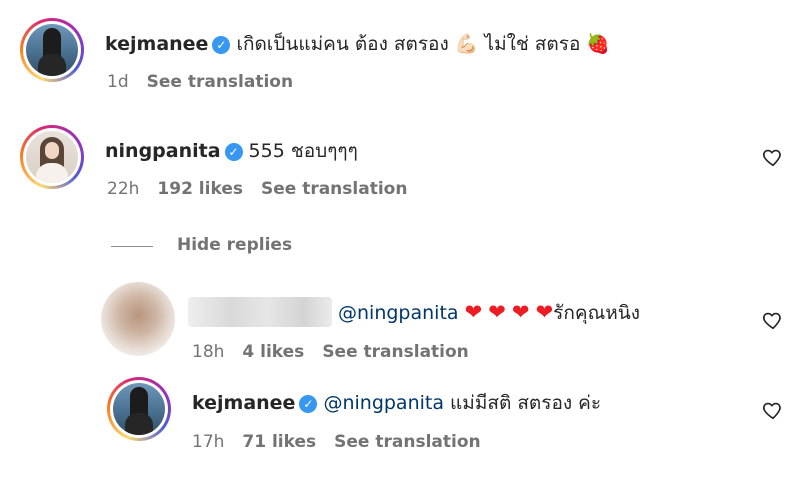 This screenshot has width=800, height=477. I want to click on likes-count: 4 likes, so click(273, 352).